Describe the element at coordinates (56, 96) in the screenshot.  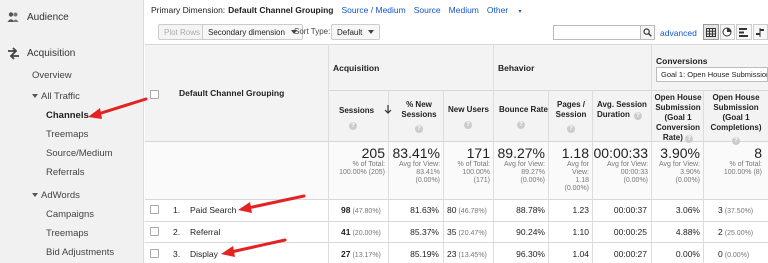
I see `nav-item-all-traffic: All Traffic` at that location.